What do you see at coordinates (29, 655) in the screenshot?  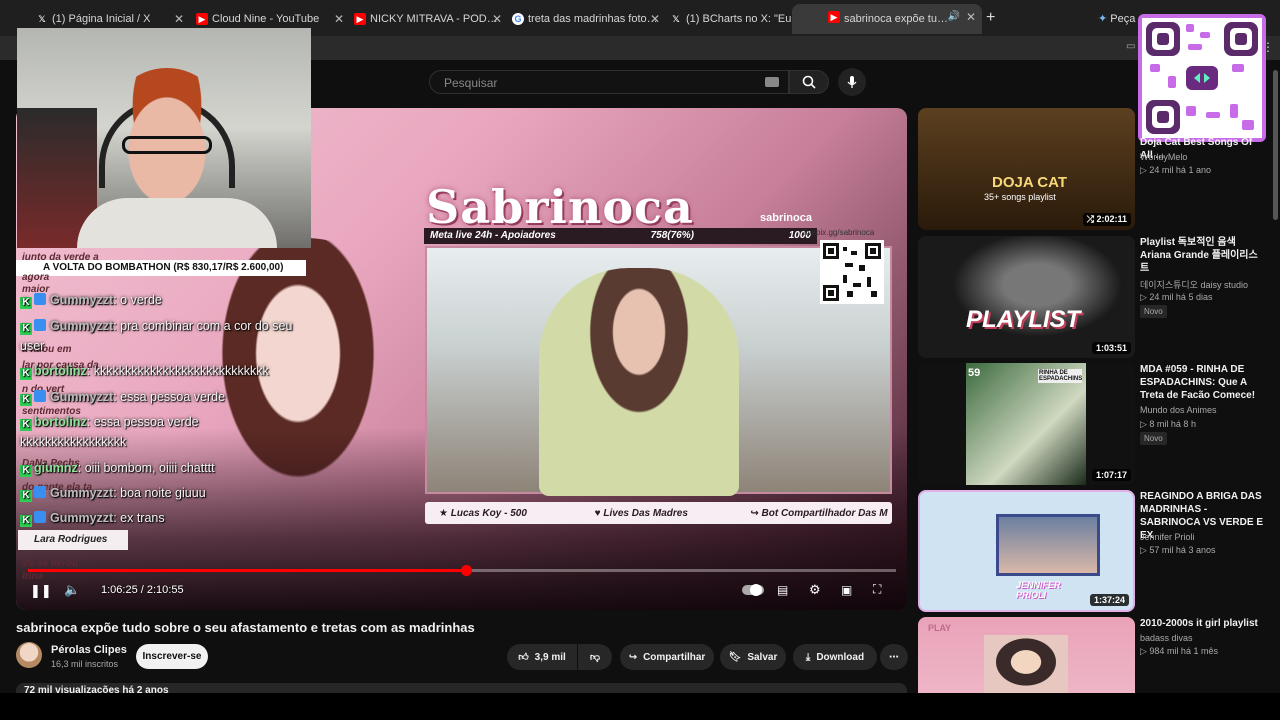 I see `avatar` at bounding box center [29, 655].